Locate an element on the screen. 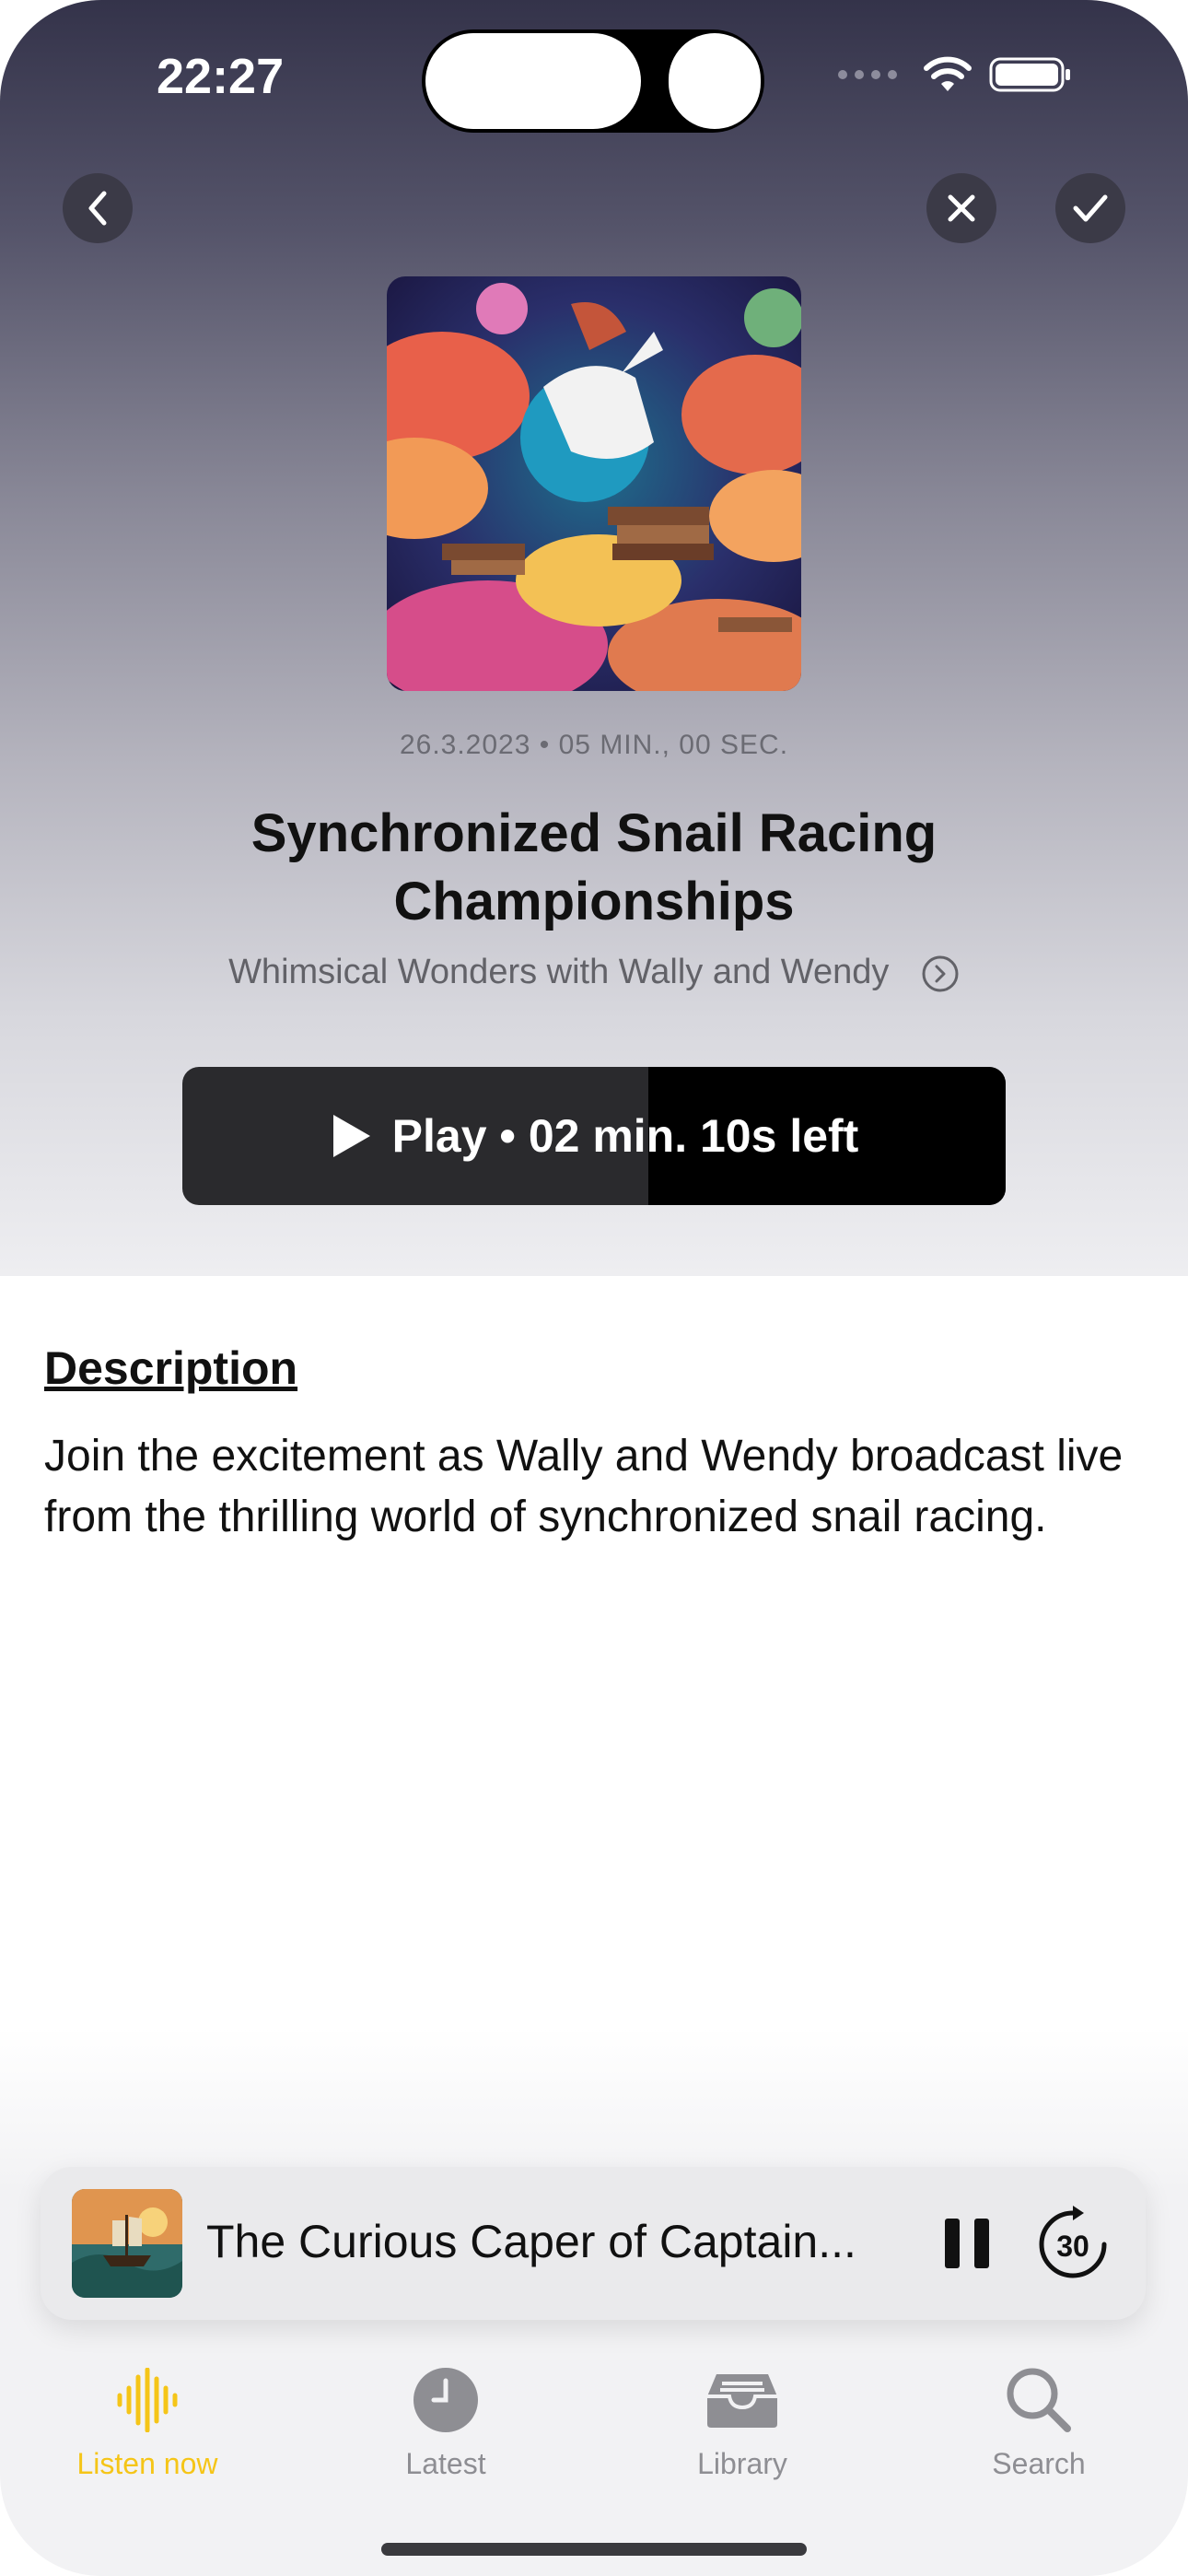 The width and height of the screenshot is (1188, 2576). episode-title: Synchronized Snail Racing Championships is located at coordinates (594, 867).